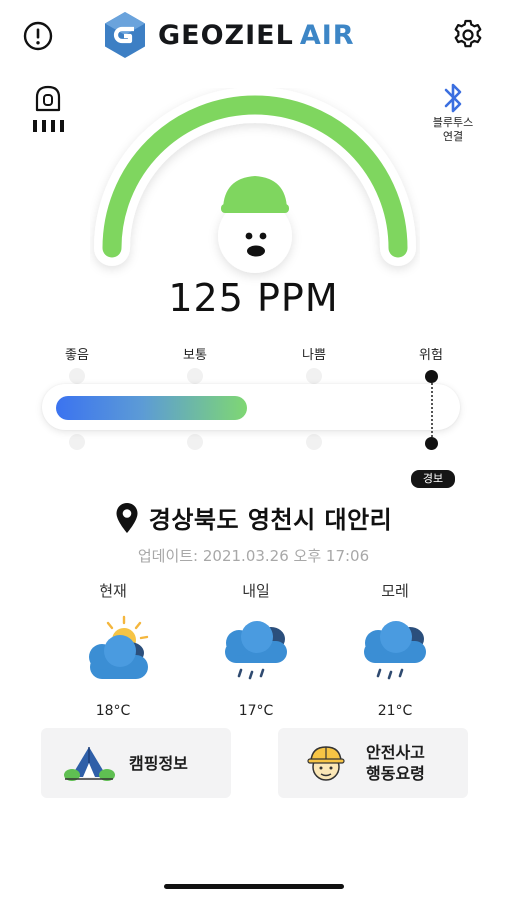  Describe the element at coordinates (254, 886) in the screenshot. I see `home-indicator` at that location.